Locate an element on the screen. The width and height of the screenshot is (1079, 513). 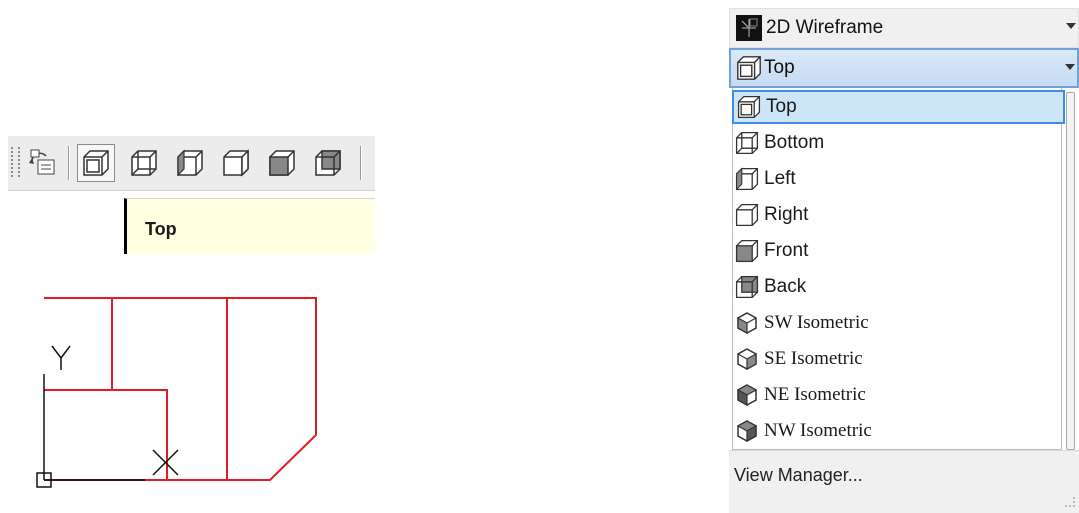
view-item-label: Top is located at coordinates (781, 106).